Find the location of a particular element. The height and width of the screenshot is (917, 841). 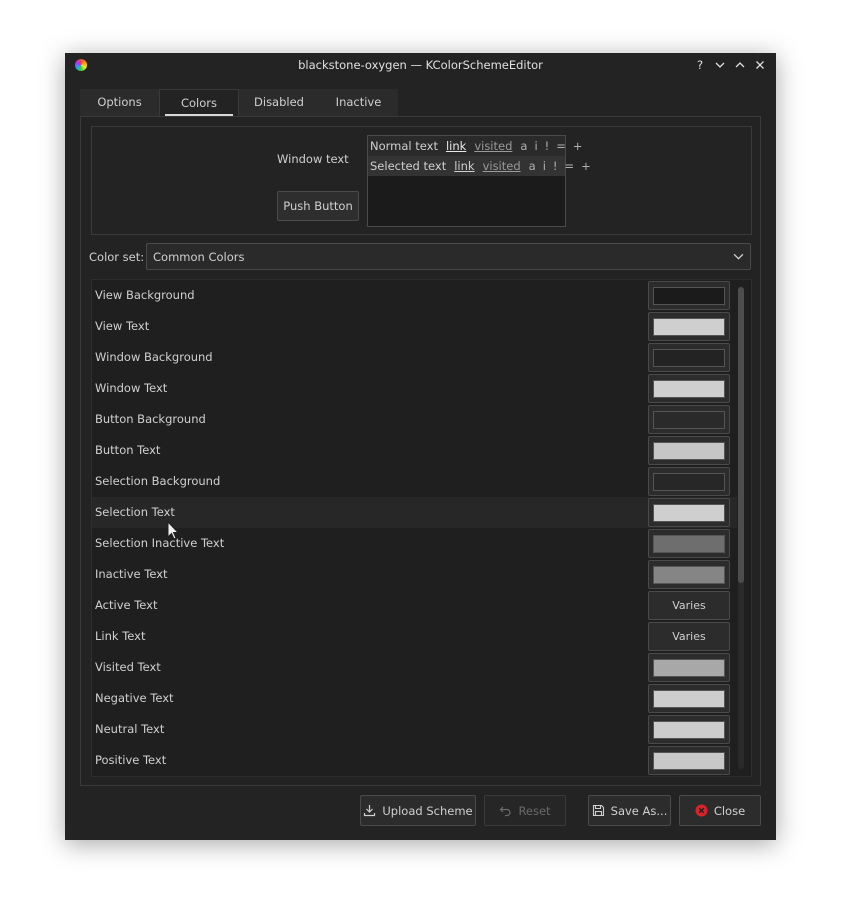

normal-text-label: Normal text is located at coordinates (404, 146).